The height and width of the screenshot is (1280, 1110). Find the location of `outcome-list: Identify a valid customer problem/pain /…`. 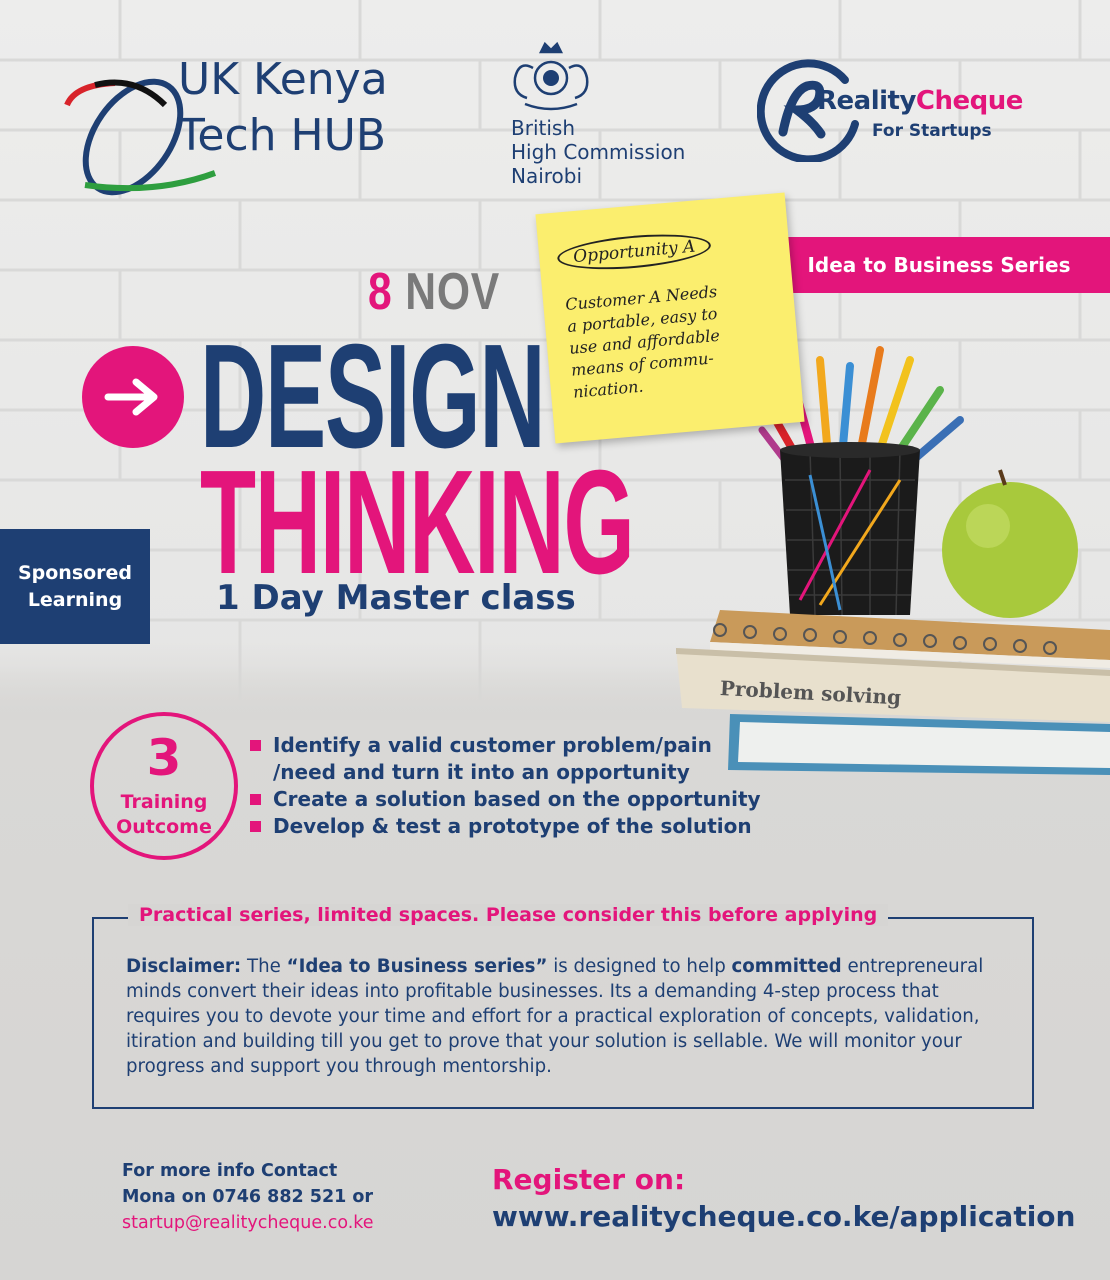

outcome-list: Identify a valid customer problem/pain /… is located at coordinates (505, 786).